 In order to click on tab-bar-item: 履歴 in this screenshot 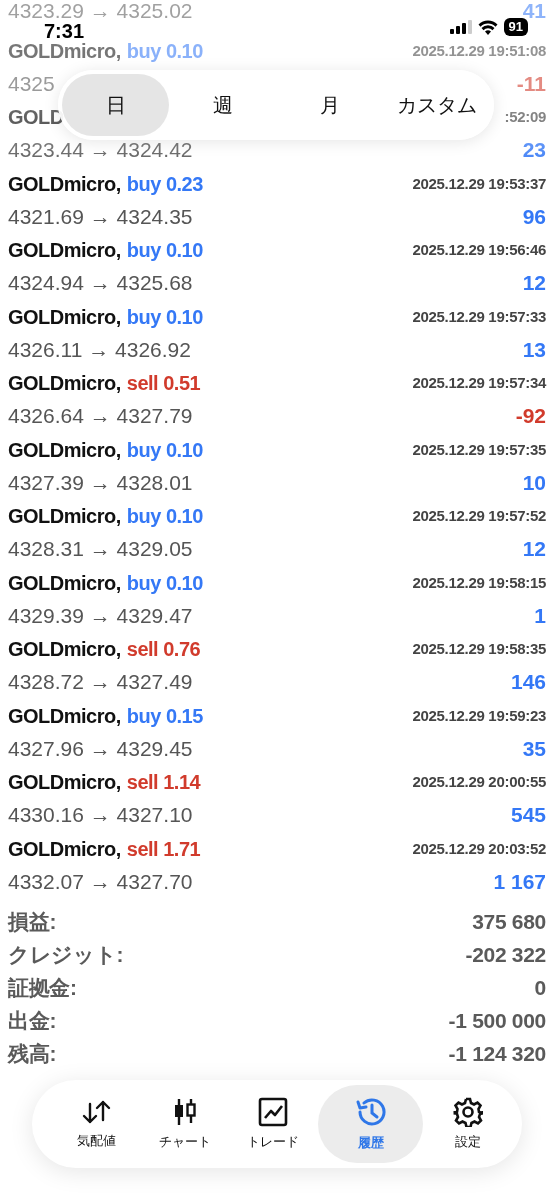, I will do `click(370, 1124)`.